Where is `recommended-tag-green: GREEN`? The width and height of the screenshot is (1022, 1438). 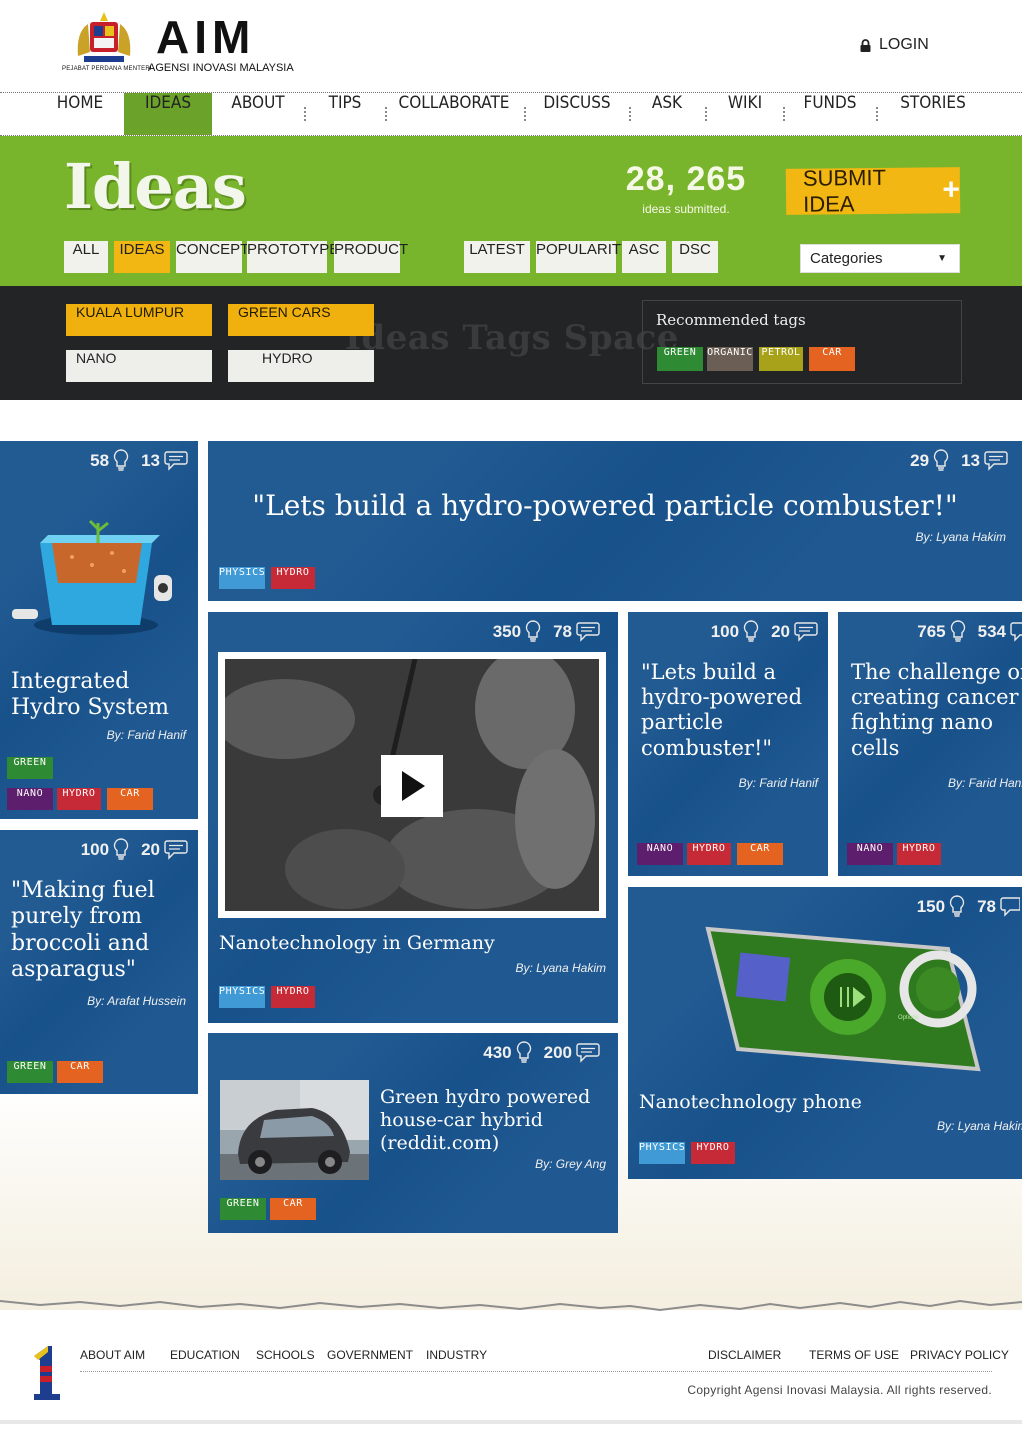 recommended-tag-green: GREEN is located at coordinates (680, 359).